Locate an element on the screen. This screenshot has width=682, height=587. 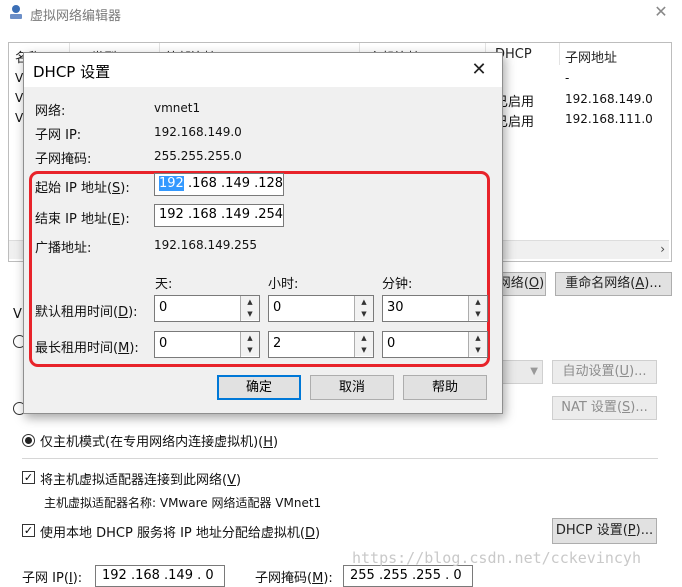
host-only-text: 仅主机模式(在专用网络内连接虚拟机) is located at coordinates (149, 442).